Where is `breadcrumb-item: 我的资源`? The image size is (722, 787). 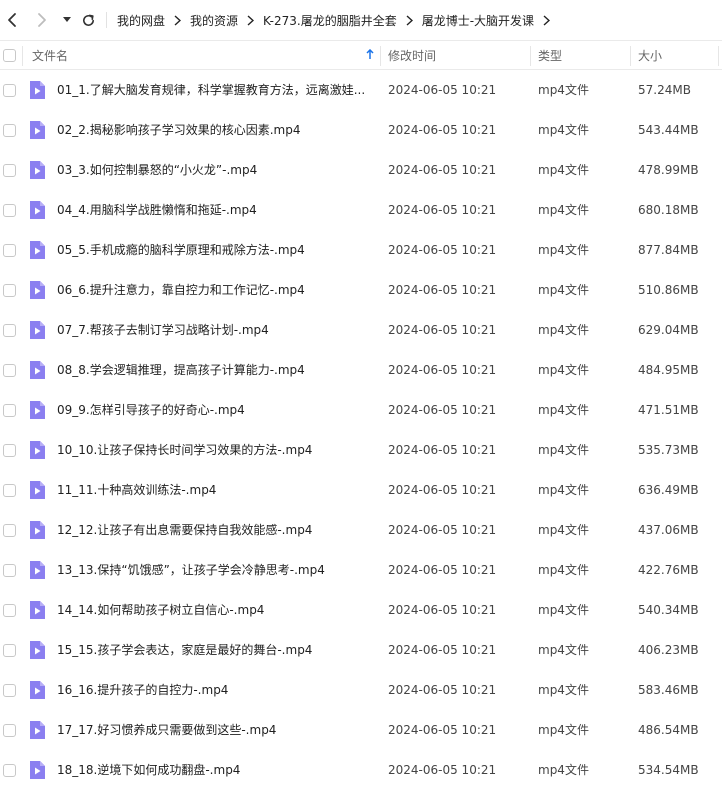 breadcrumb-item: 我的资源 is located at coordinates (214, 20).